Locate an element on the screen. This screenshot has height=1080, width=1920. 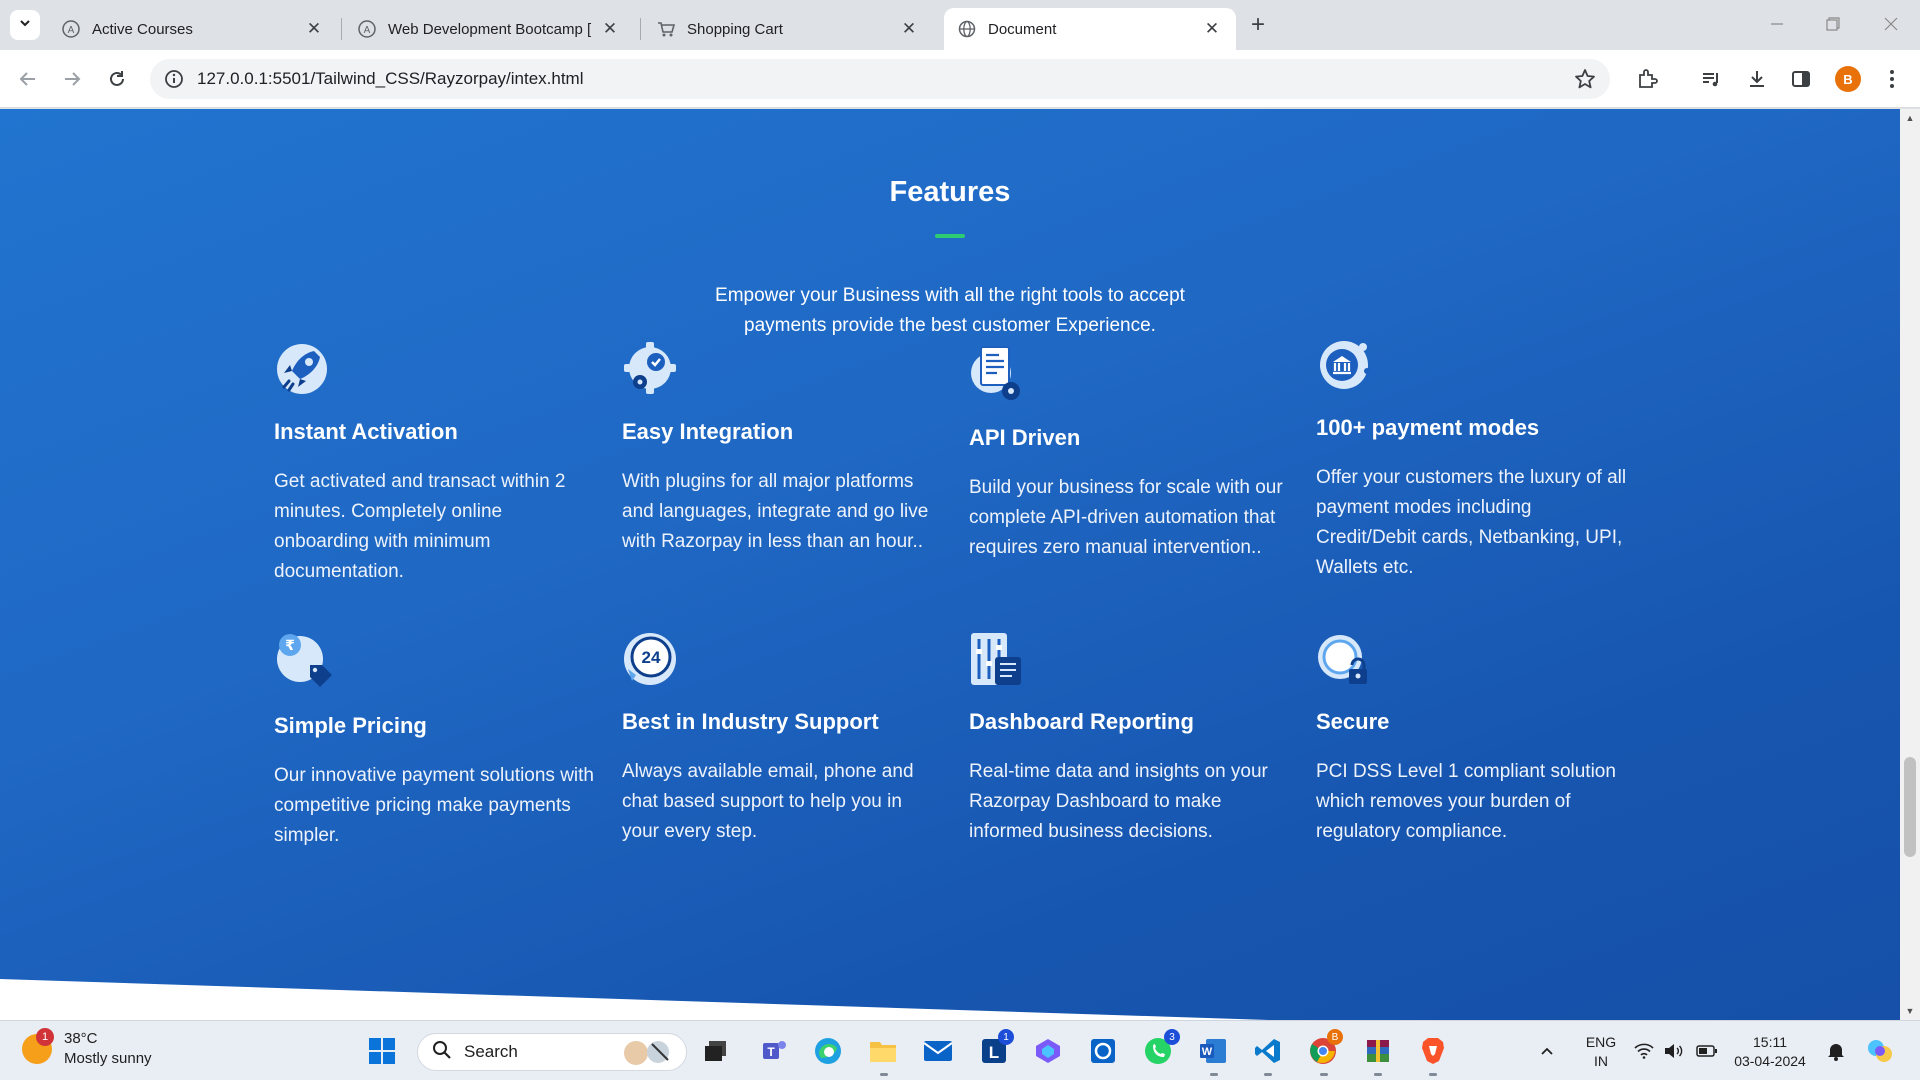
mail-icon is located at coordinates (938, 1051).